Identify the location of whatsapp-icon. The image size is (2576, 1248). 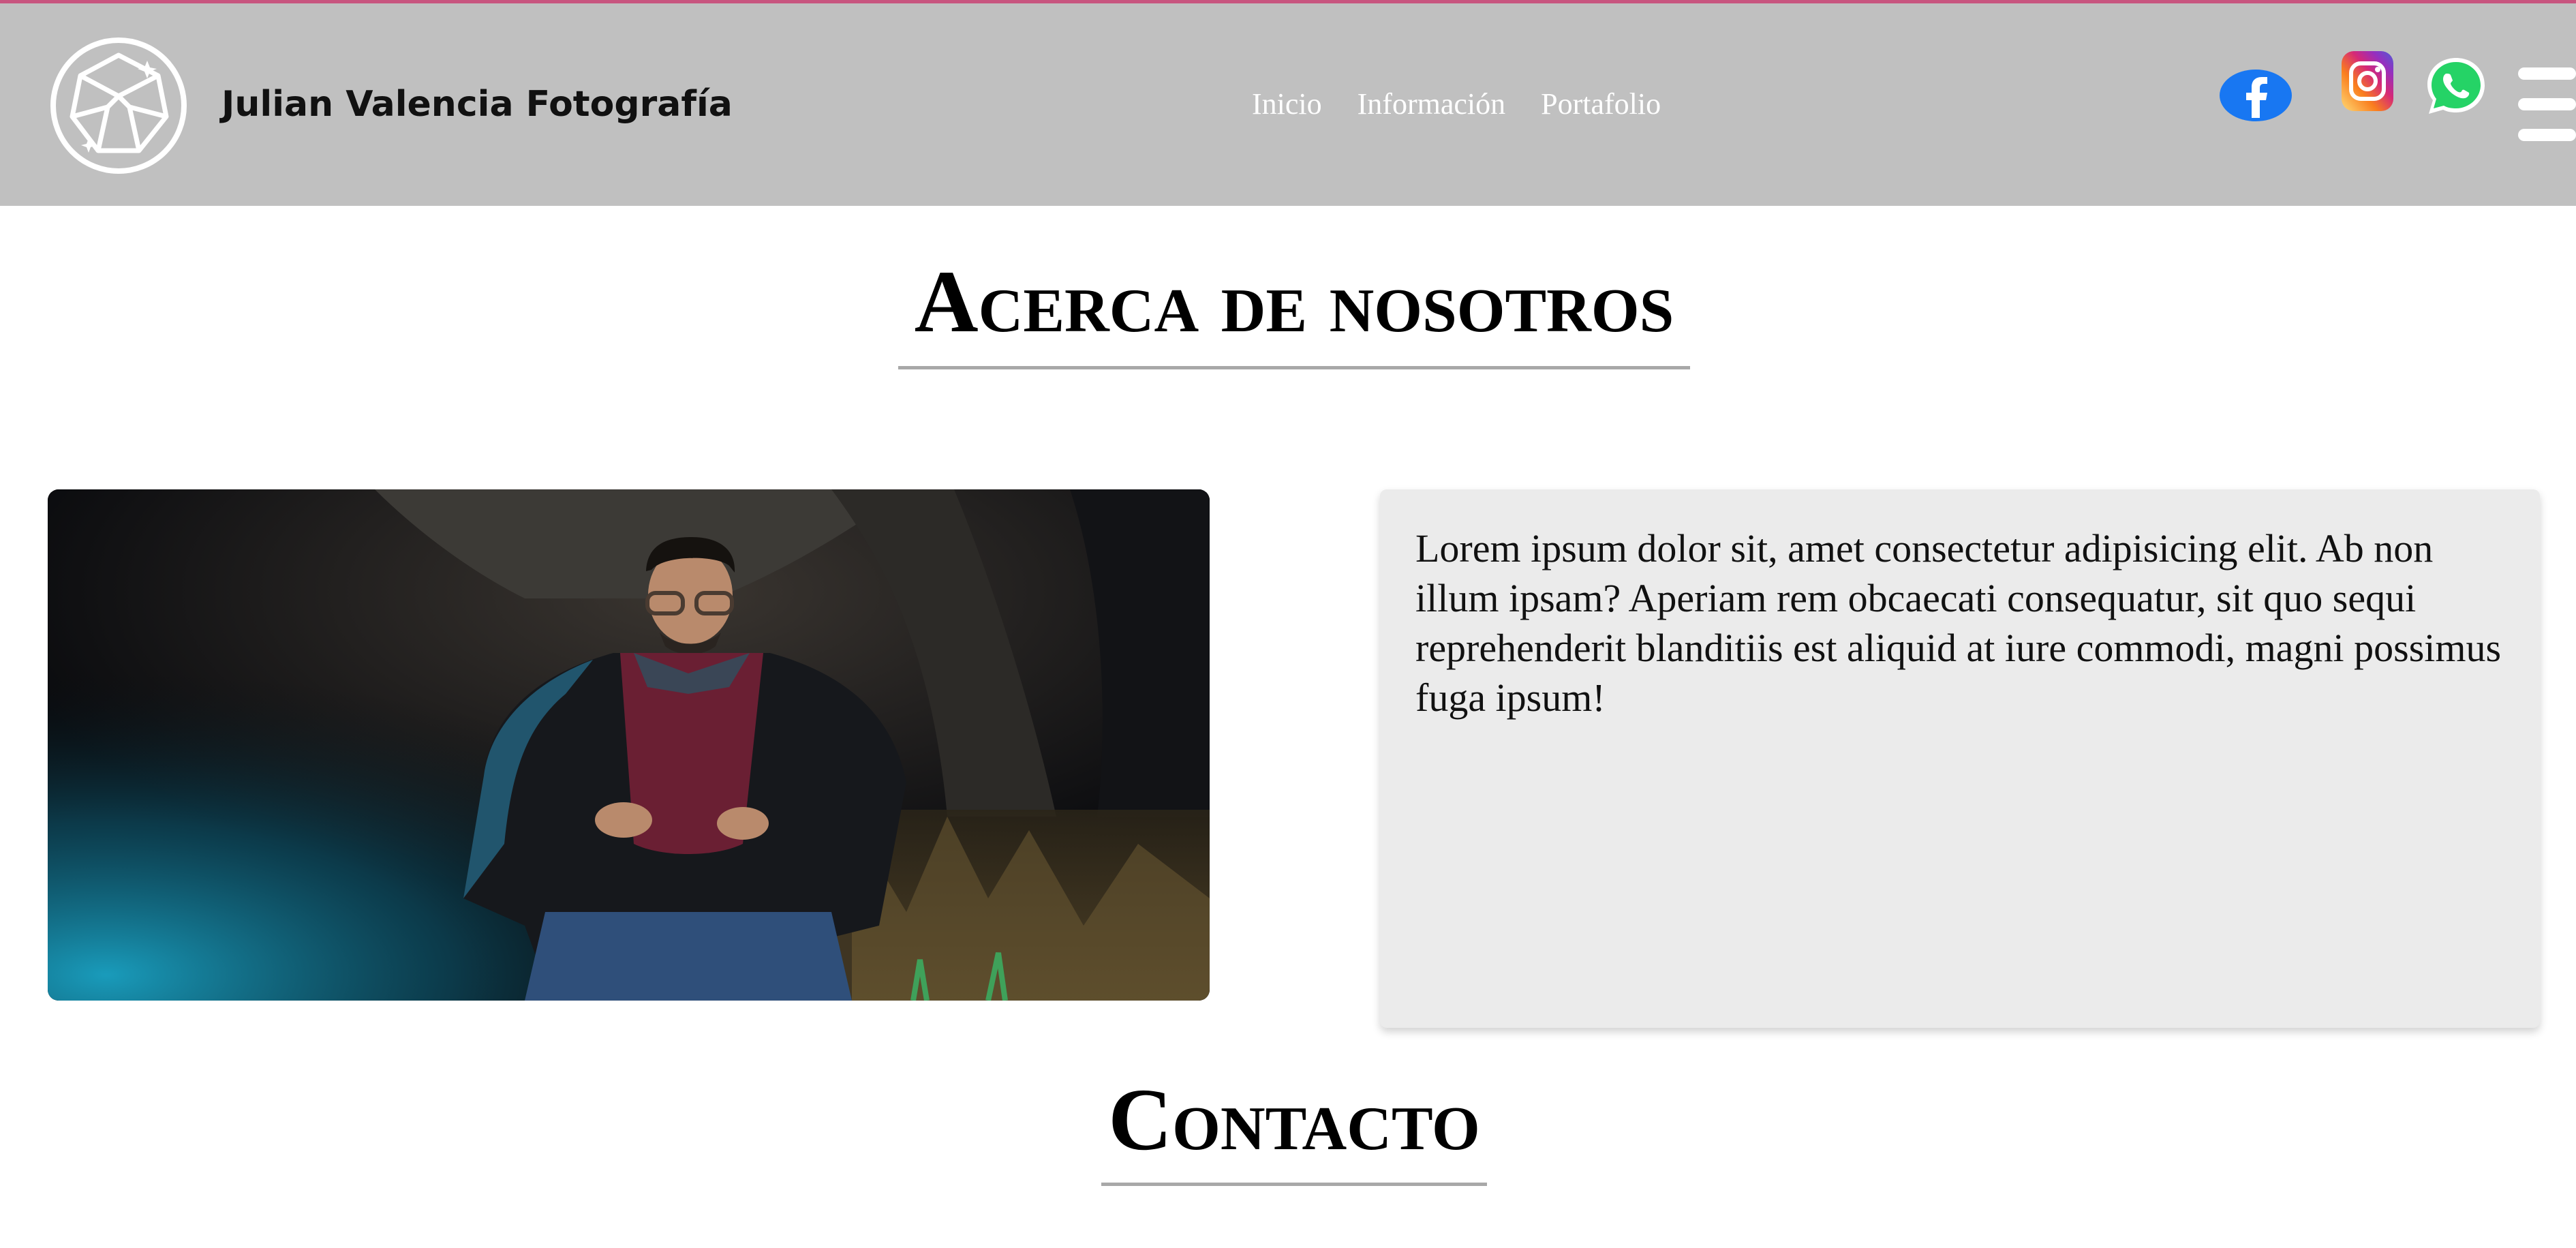
(2456, 86).